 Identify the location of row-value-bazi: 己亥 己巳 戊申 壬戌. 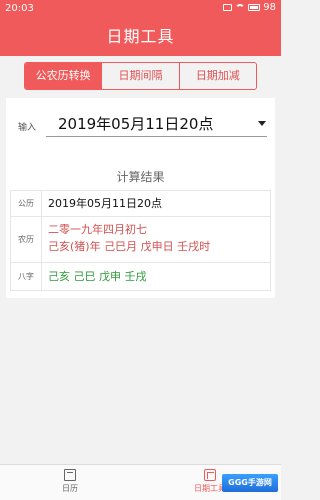
(156, 276).